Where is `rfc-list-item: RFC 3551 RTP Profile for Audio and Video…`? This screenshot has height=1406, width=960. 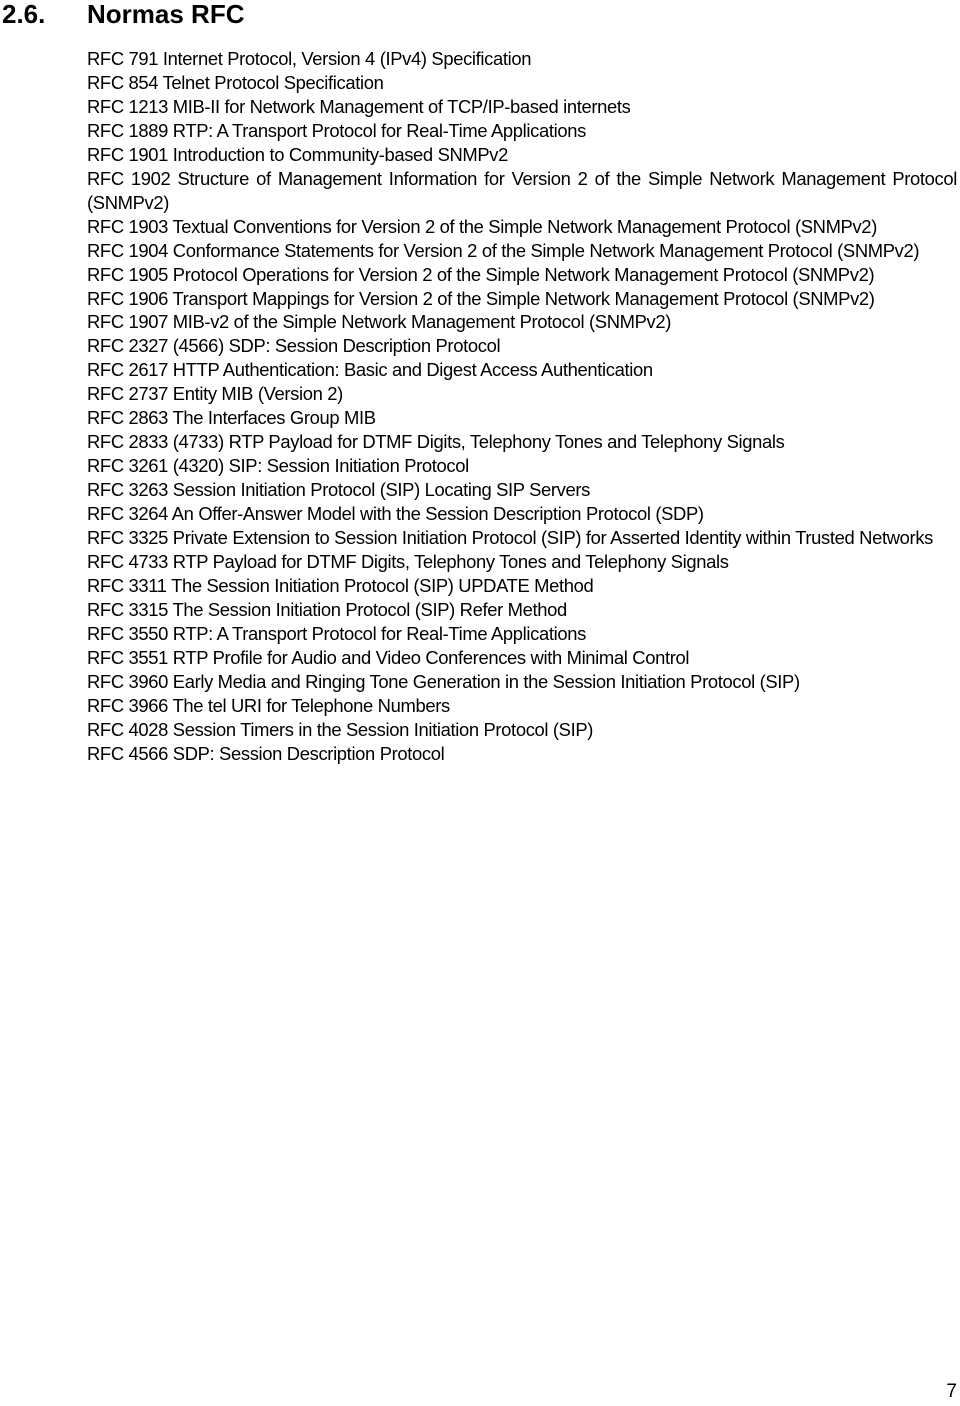
rfc-list-item: RFC 3551 RTP Profile for Audio and Video… is located at coordinates (388, 657).